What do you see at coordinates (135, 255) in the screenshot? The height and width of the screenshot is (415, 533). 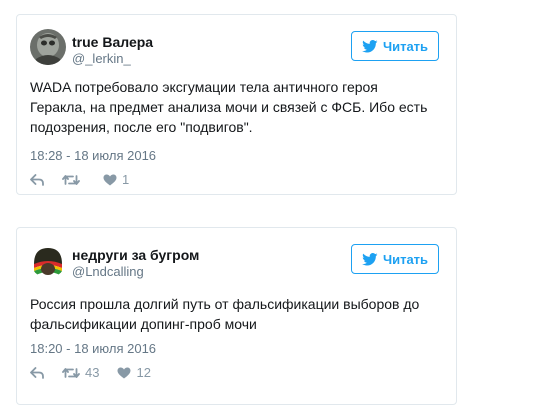 I see `display-name: недруги за бугром` at bounding box center [135, 255].